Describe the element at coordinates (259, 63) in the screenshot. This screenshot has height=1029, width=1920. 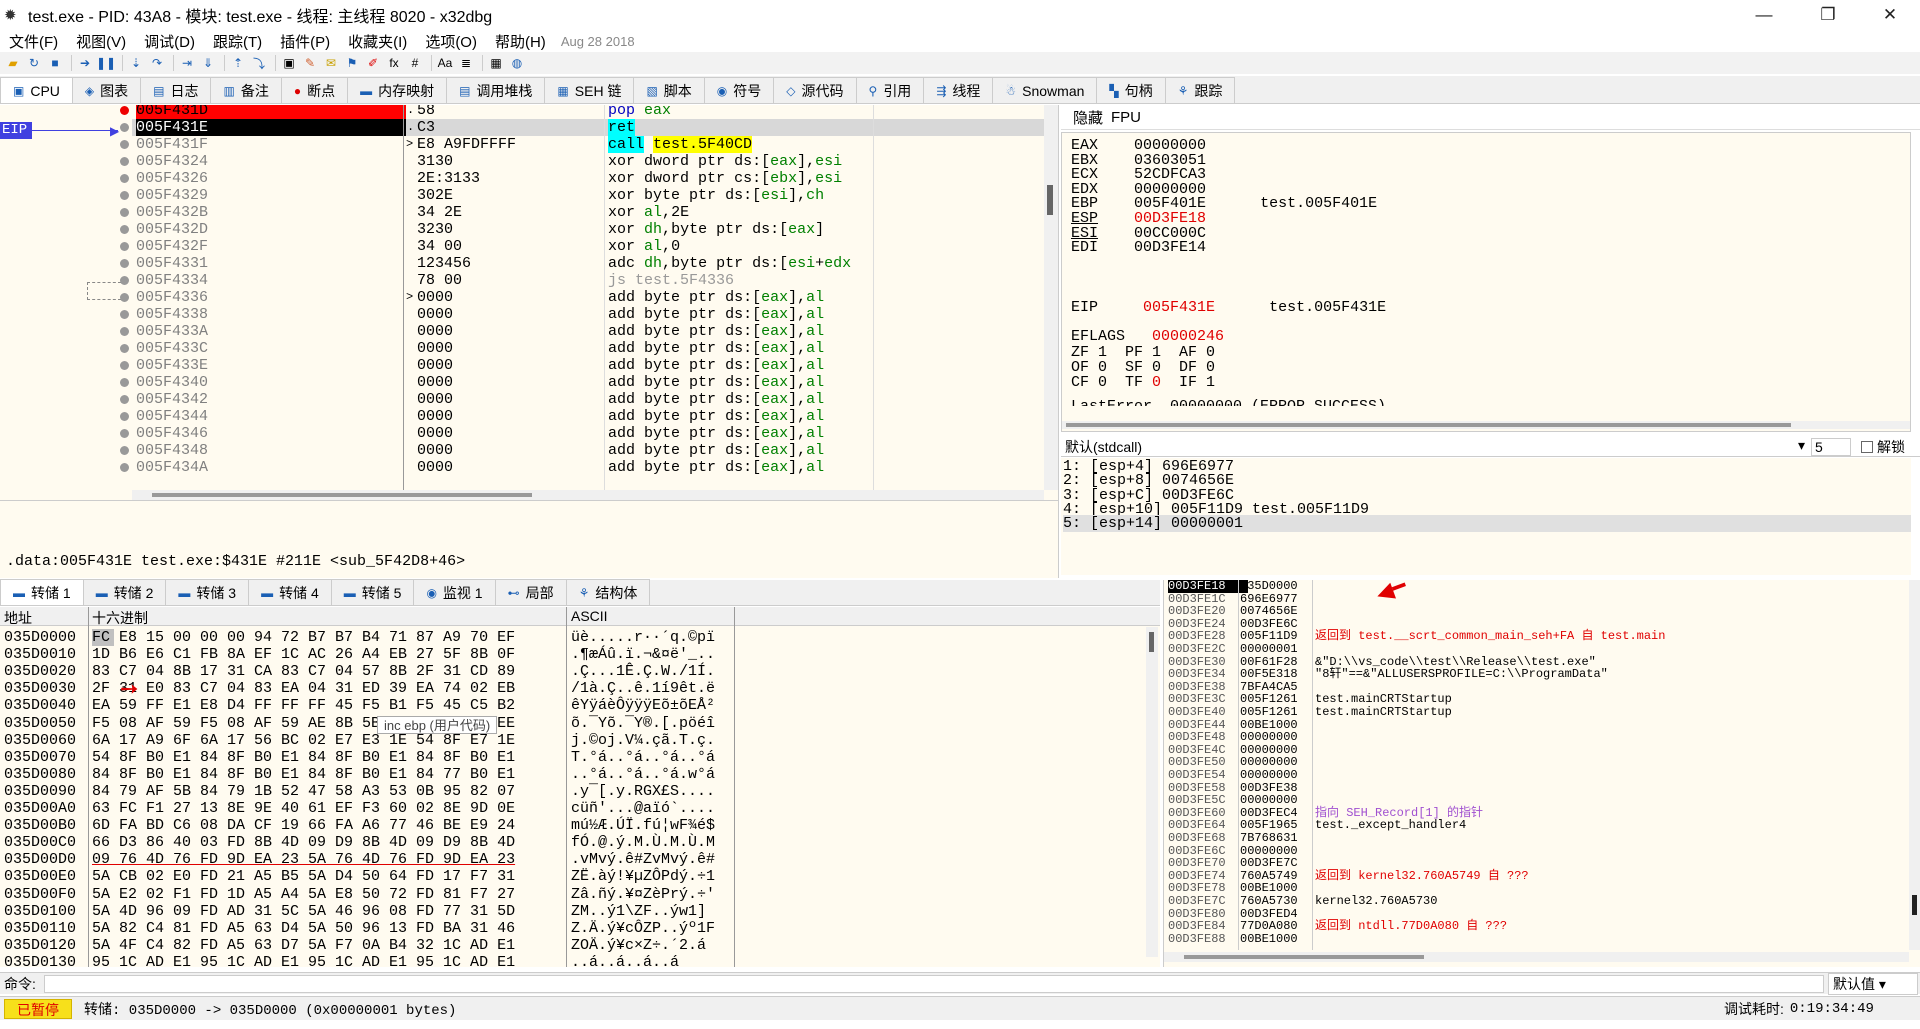
I see `run-to-user-code-icon: ⤵` at that location.